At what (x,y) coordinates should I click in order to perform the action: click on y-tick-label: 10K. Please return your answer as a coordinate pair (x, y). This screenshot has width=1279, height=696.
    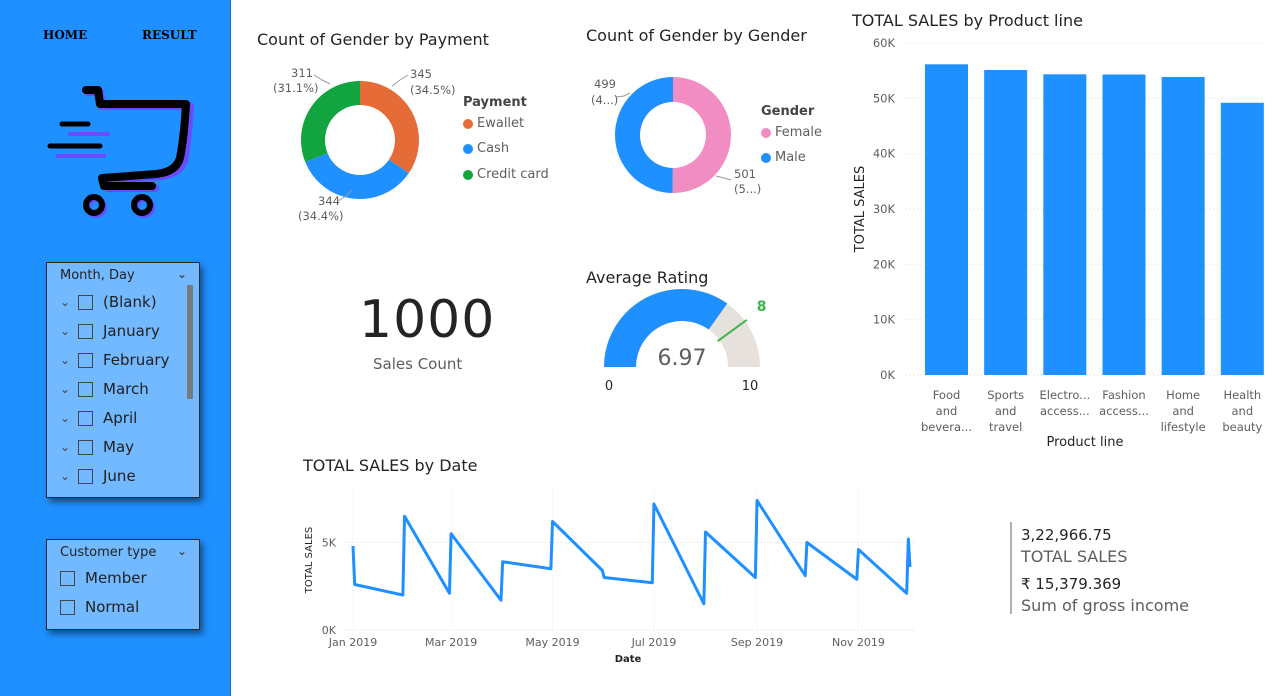
    Looking at the image, I should click on (884, 320).